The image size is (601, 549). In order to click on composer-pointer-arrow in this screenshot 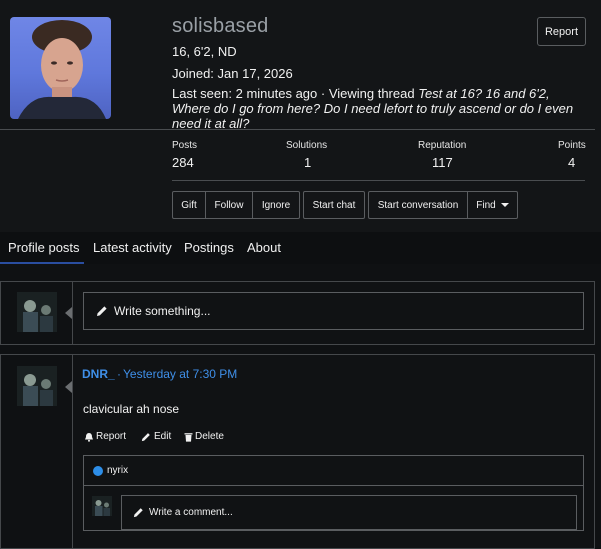, I will do `click(68, 313)`.